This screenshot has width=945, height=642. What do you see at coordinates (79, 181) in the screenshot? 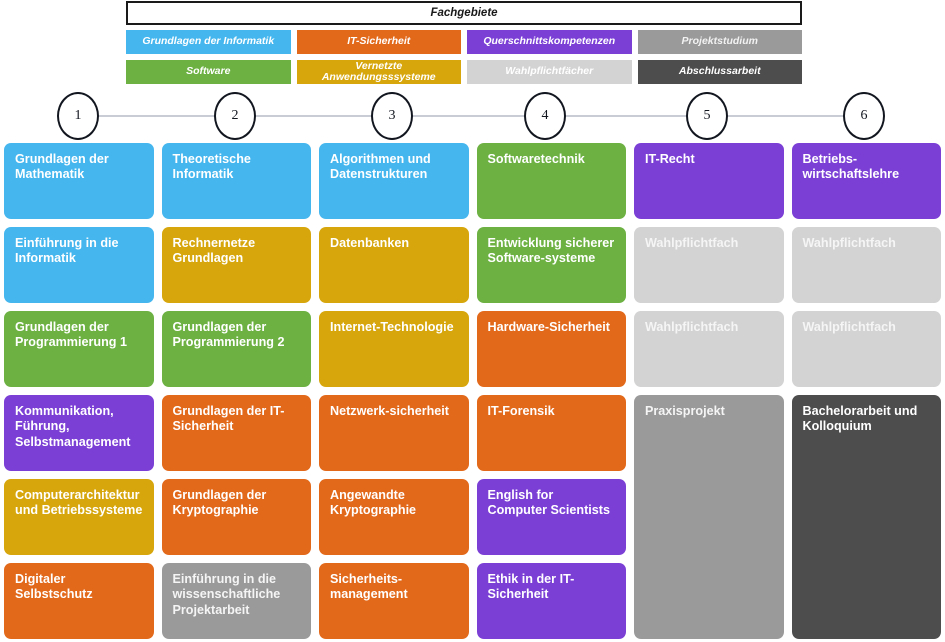
I see `course-card: Grundlagen der Mathematik` at bounding box center [79, 181].